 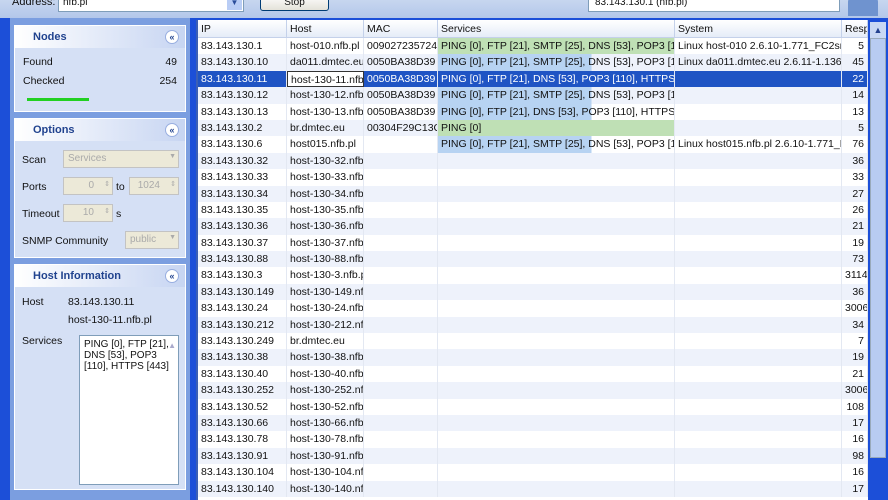 I want to click on table-row: 83.143.130.24 host-130-24.nfb. 3006, so click(x=533, y=308).